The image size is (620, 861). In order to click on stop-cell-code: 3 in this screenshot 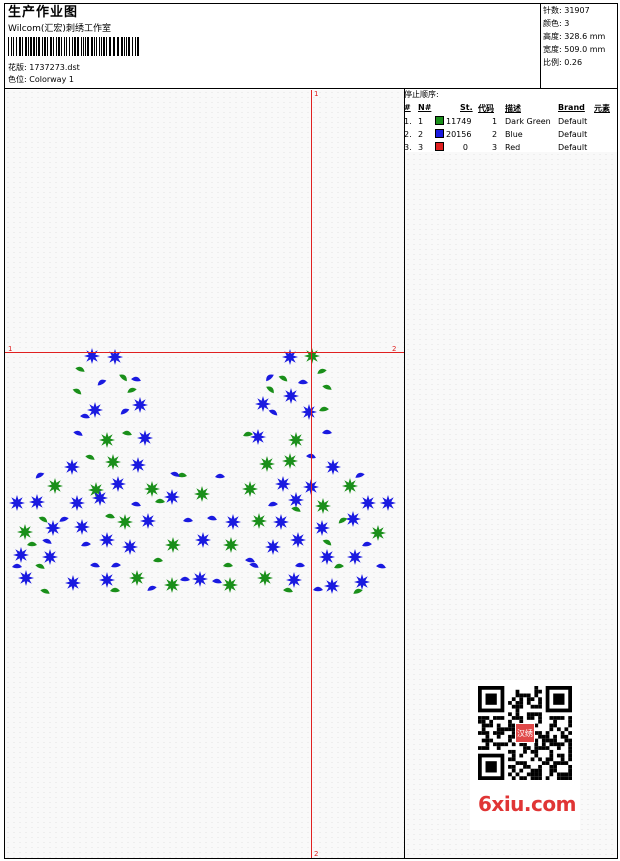, I will do `click(495, 147)`.